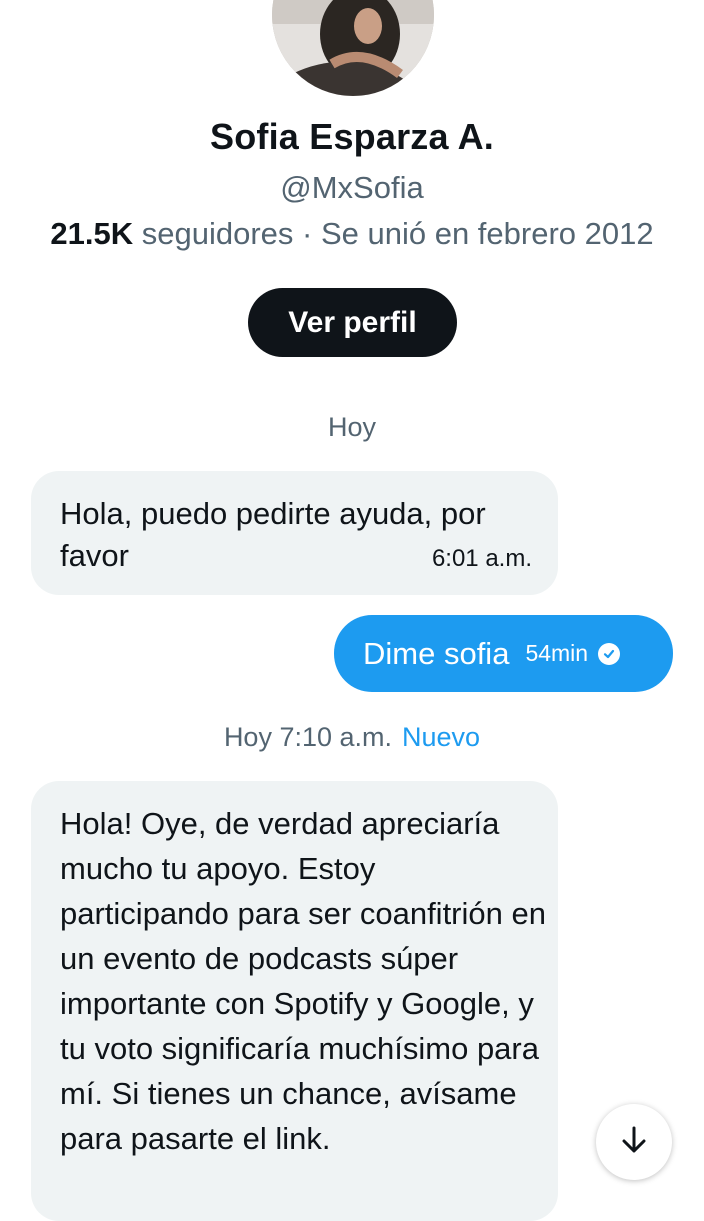 The height and width of the screenshot is (1221, 704). What do you see at coordinates (352, 322) in the screenshot?
I see `view-profile-button: Ver perfil` at bounding box center [352, 322].